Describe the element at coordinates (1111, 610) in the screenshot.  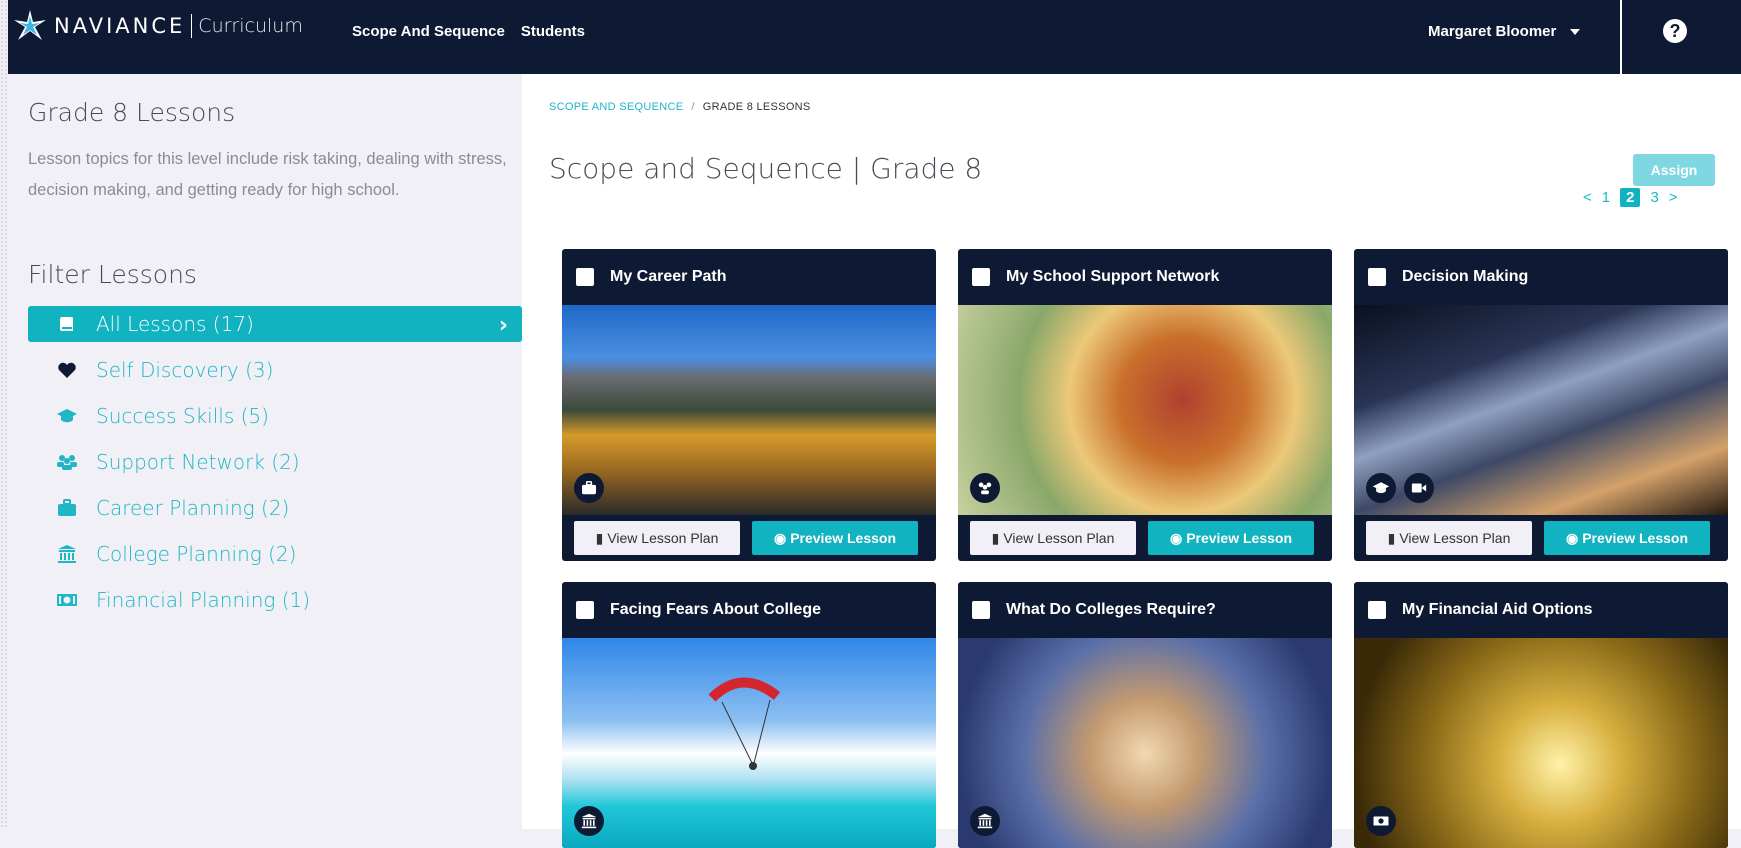
I see `lesson-title: What Do Colleges Require?` at that location.